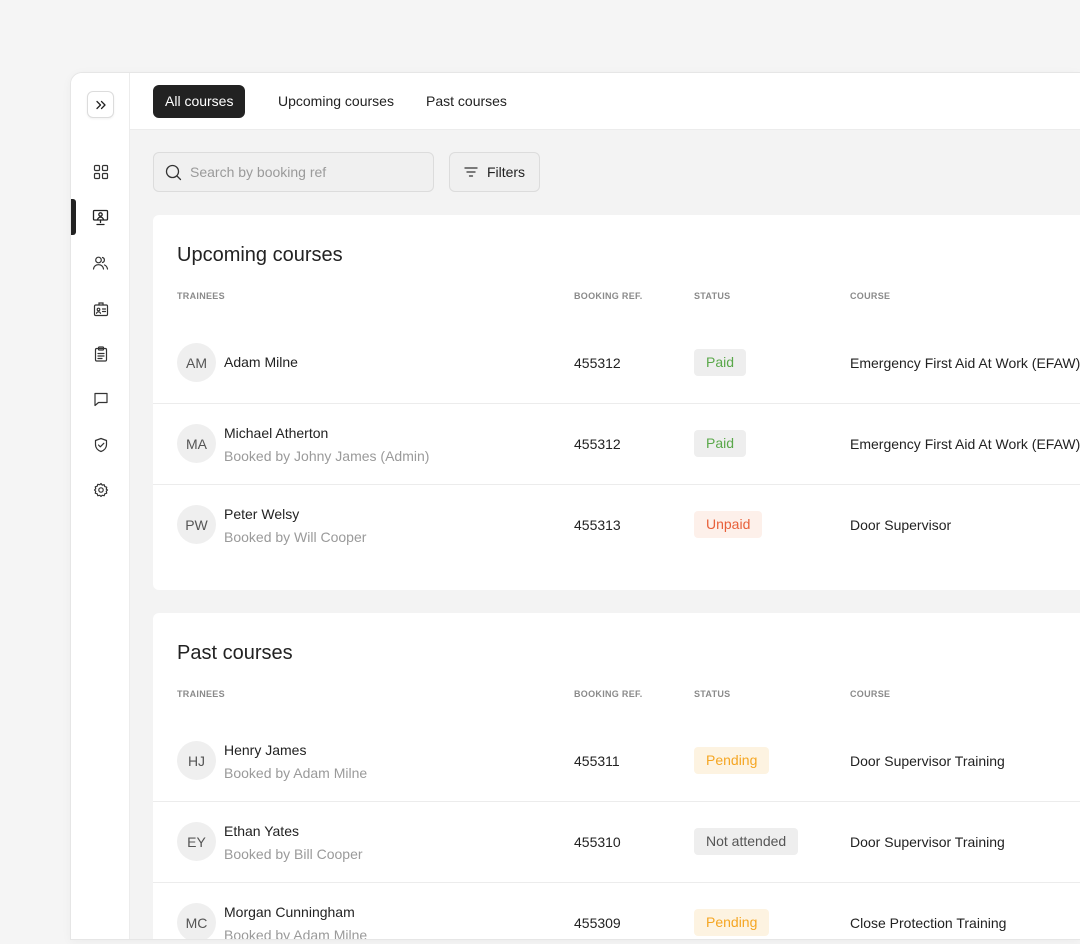 This screenshot has width=1080, height=944. I want to click on filter-icon, so click(471, 172).